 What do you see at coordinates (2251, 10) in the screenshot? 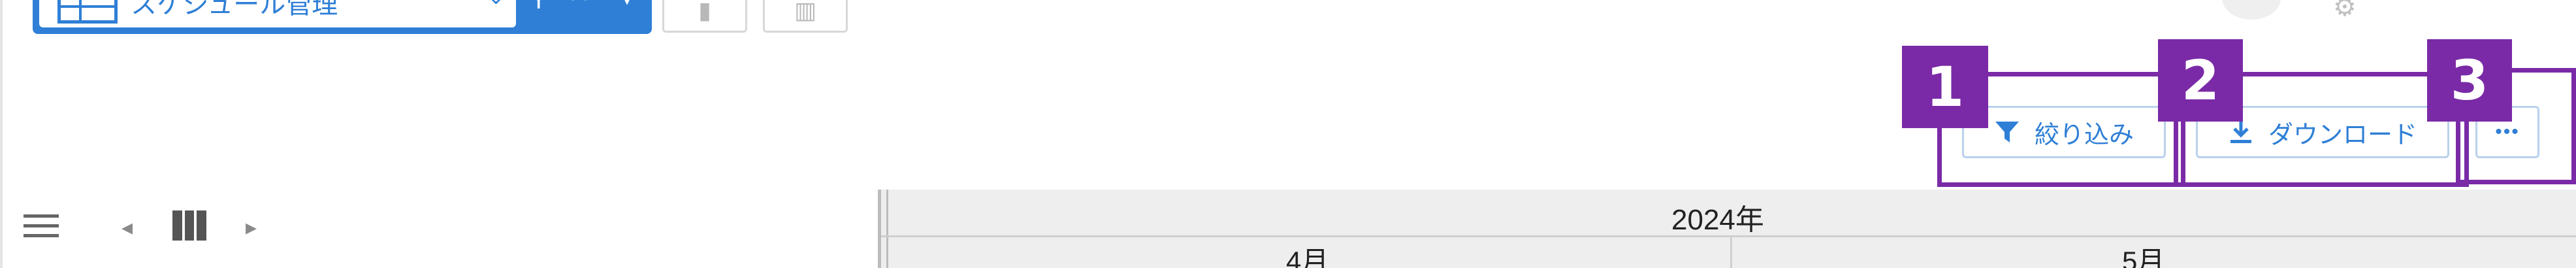
I see `add-circle-icon` at bounding box center [2251, 10].